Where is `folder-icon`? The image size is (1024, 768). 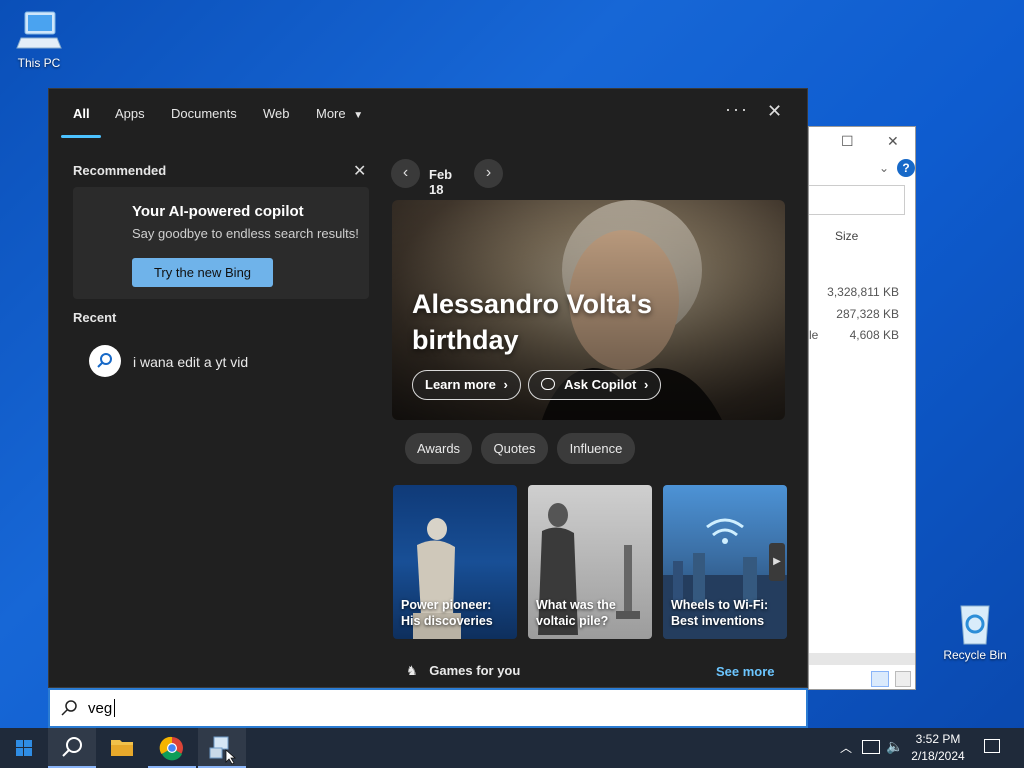
folder-icon is located at coordinates (122, 748).